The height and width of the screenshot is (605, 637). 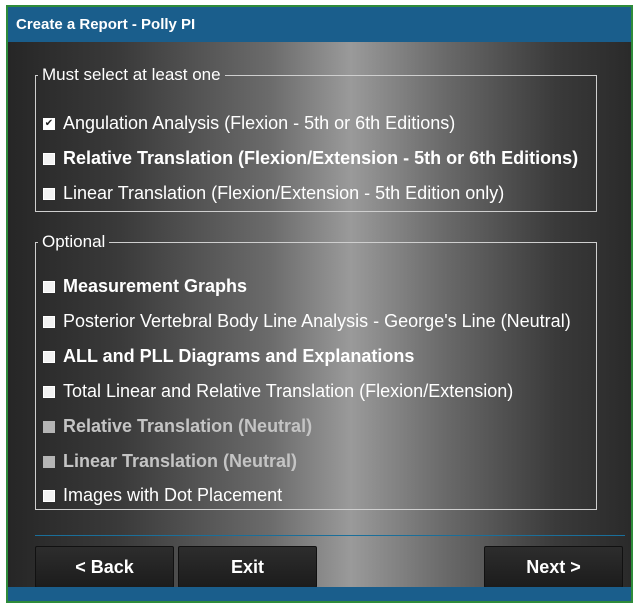 What do you see at coordinates (553, 567) in the screenshot?
I see `next-button: Next >` at bounding box center [553, 567].